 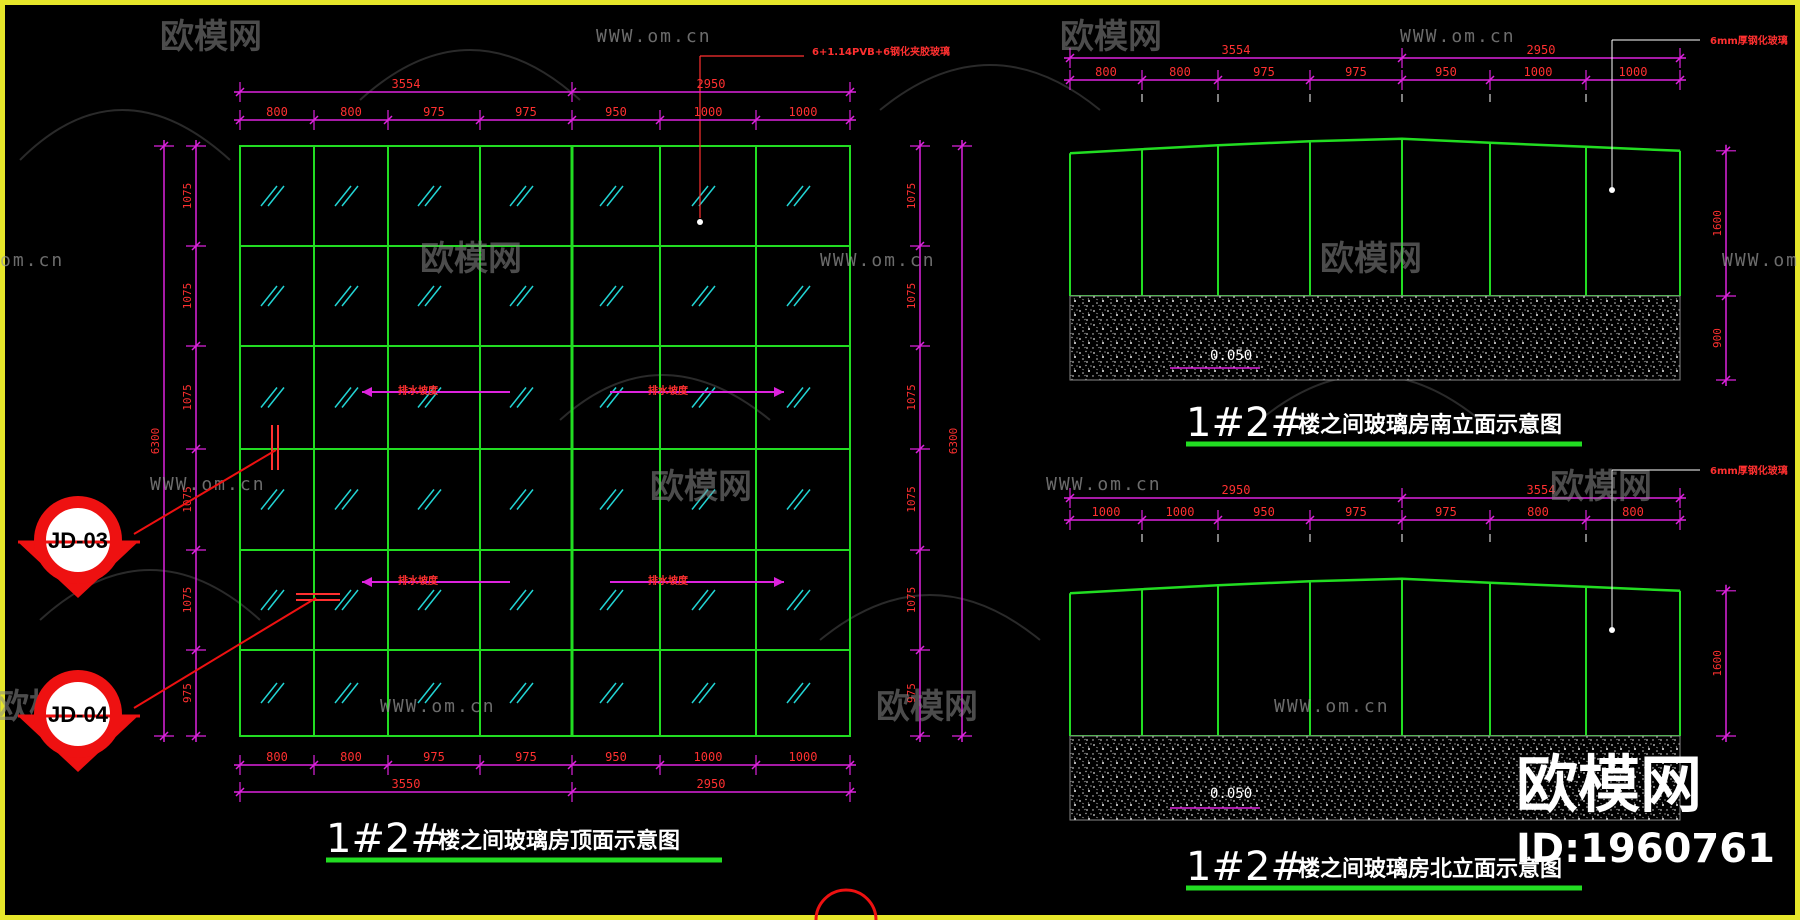 I want to click on roof-line, so click(x=1375, y=586).